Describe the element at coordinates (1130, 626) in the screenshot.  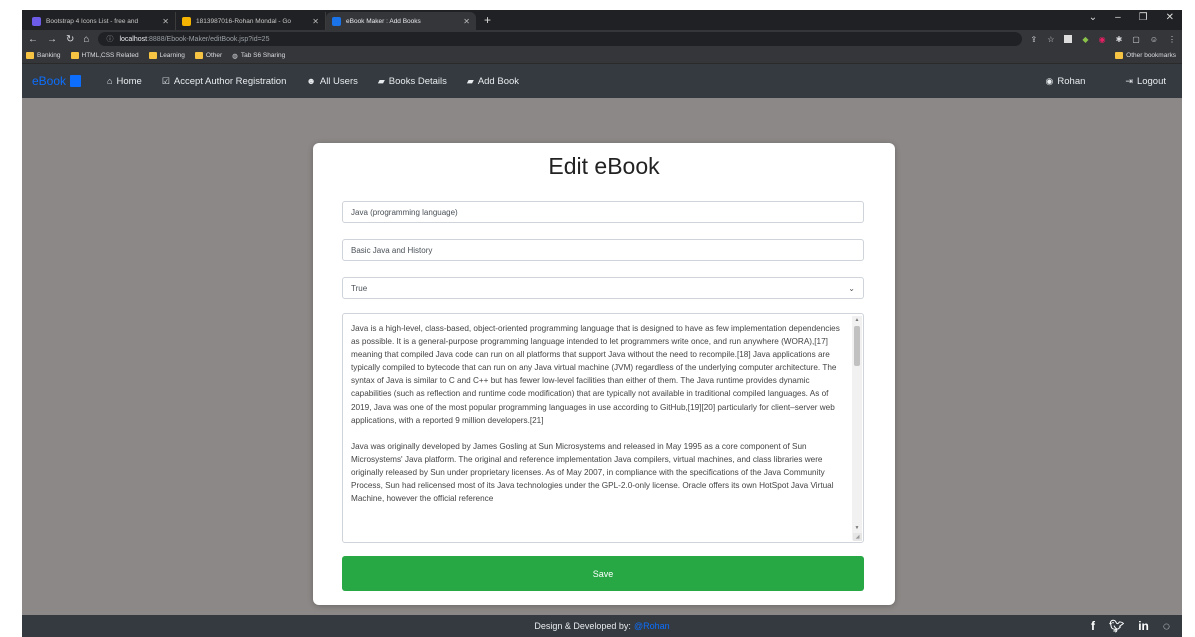
I see `social-links: f 🐦︎ in ◌` at that location.